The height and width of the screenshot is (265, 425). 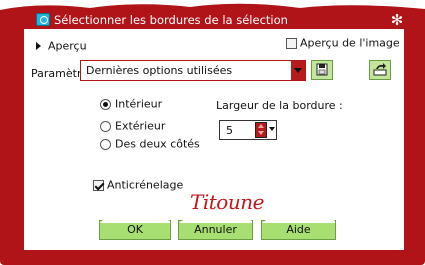 I want to click on radio-outside-label: Extérieur, so click(x=140, y=126).